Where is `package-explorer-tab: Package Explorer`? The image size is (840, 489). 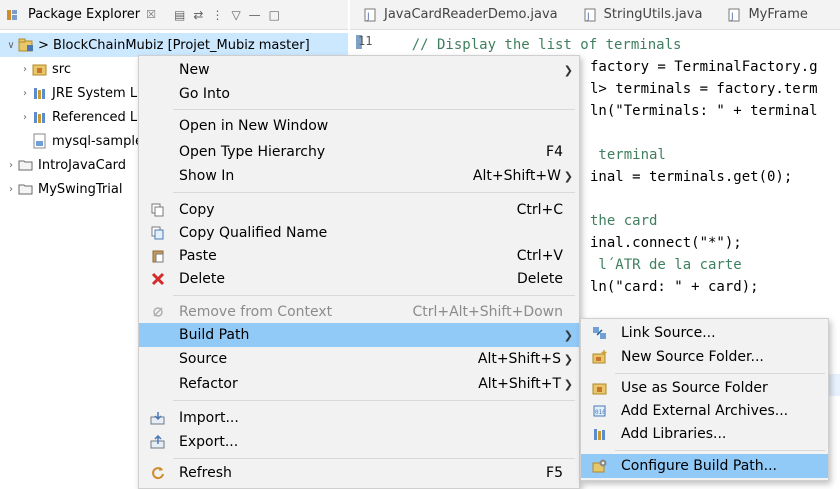 package-explorer-tab: Package Explorer is located at coordinates (84, 14).